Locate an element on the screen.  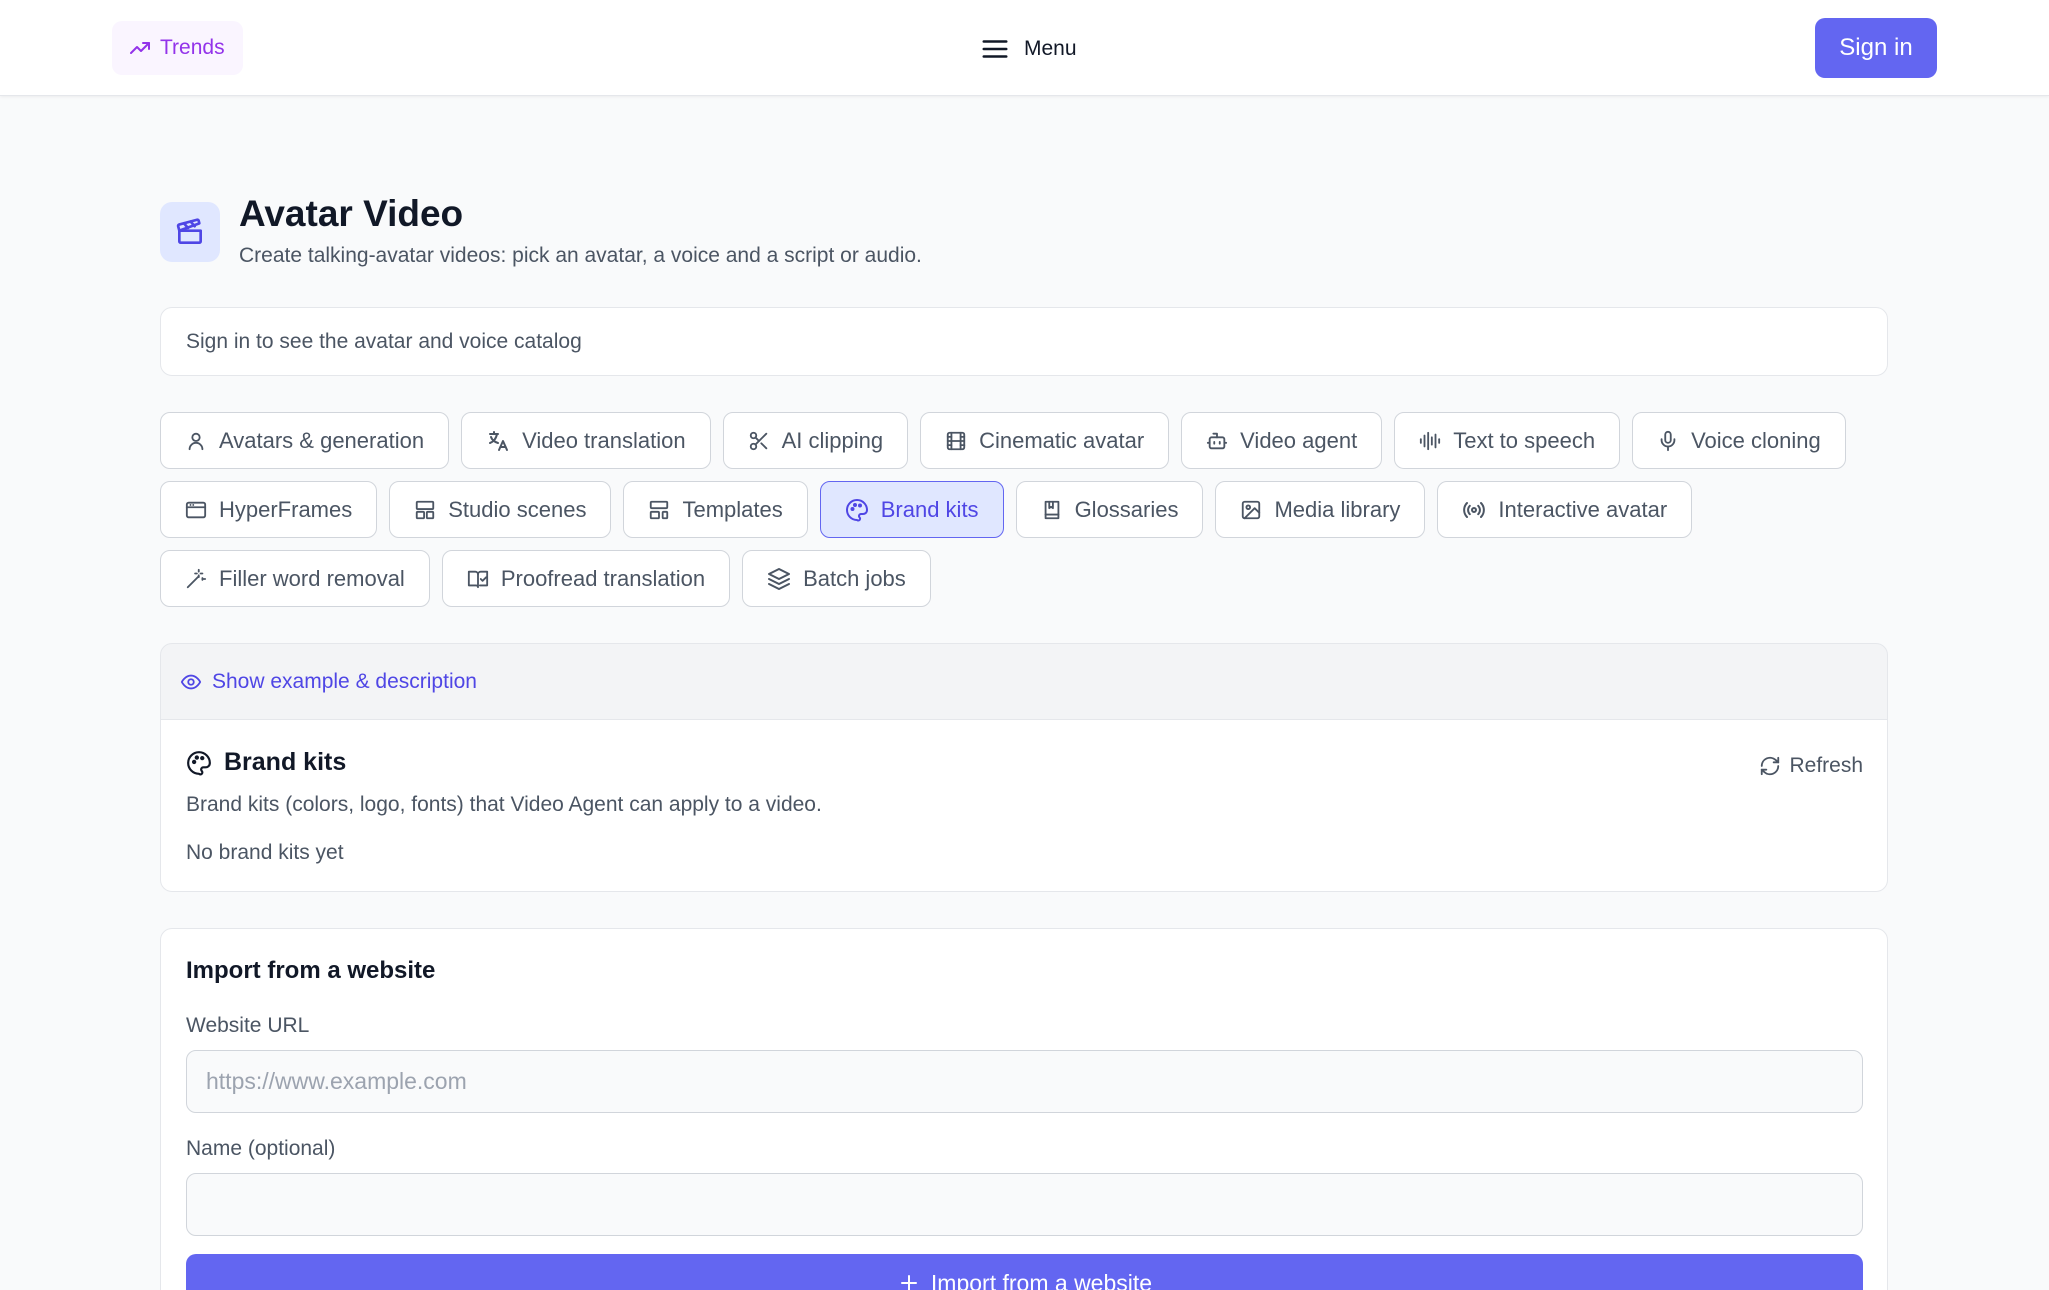
tab-hyperframes: HyperFrames is located at coordinates (269, 509).